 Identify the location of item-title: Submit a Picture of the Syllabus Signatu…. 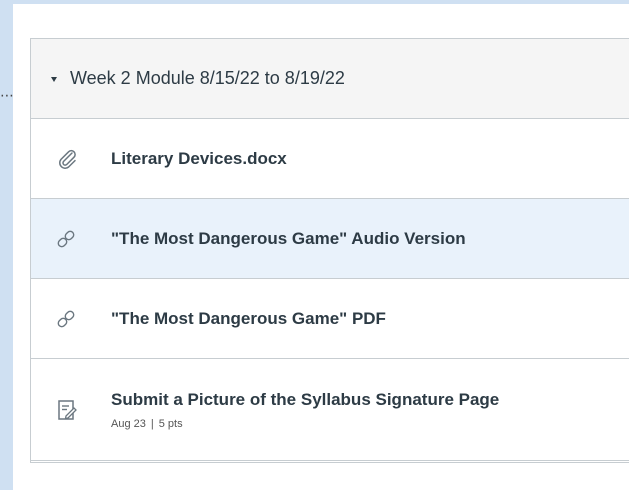
(305, 400).